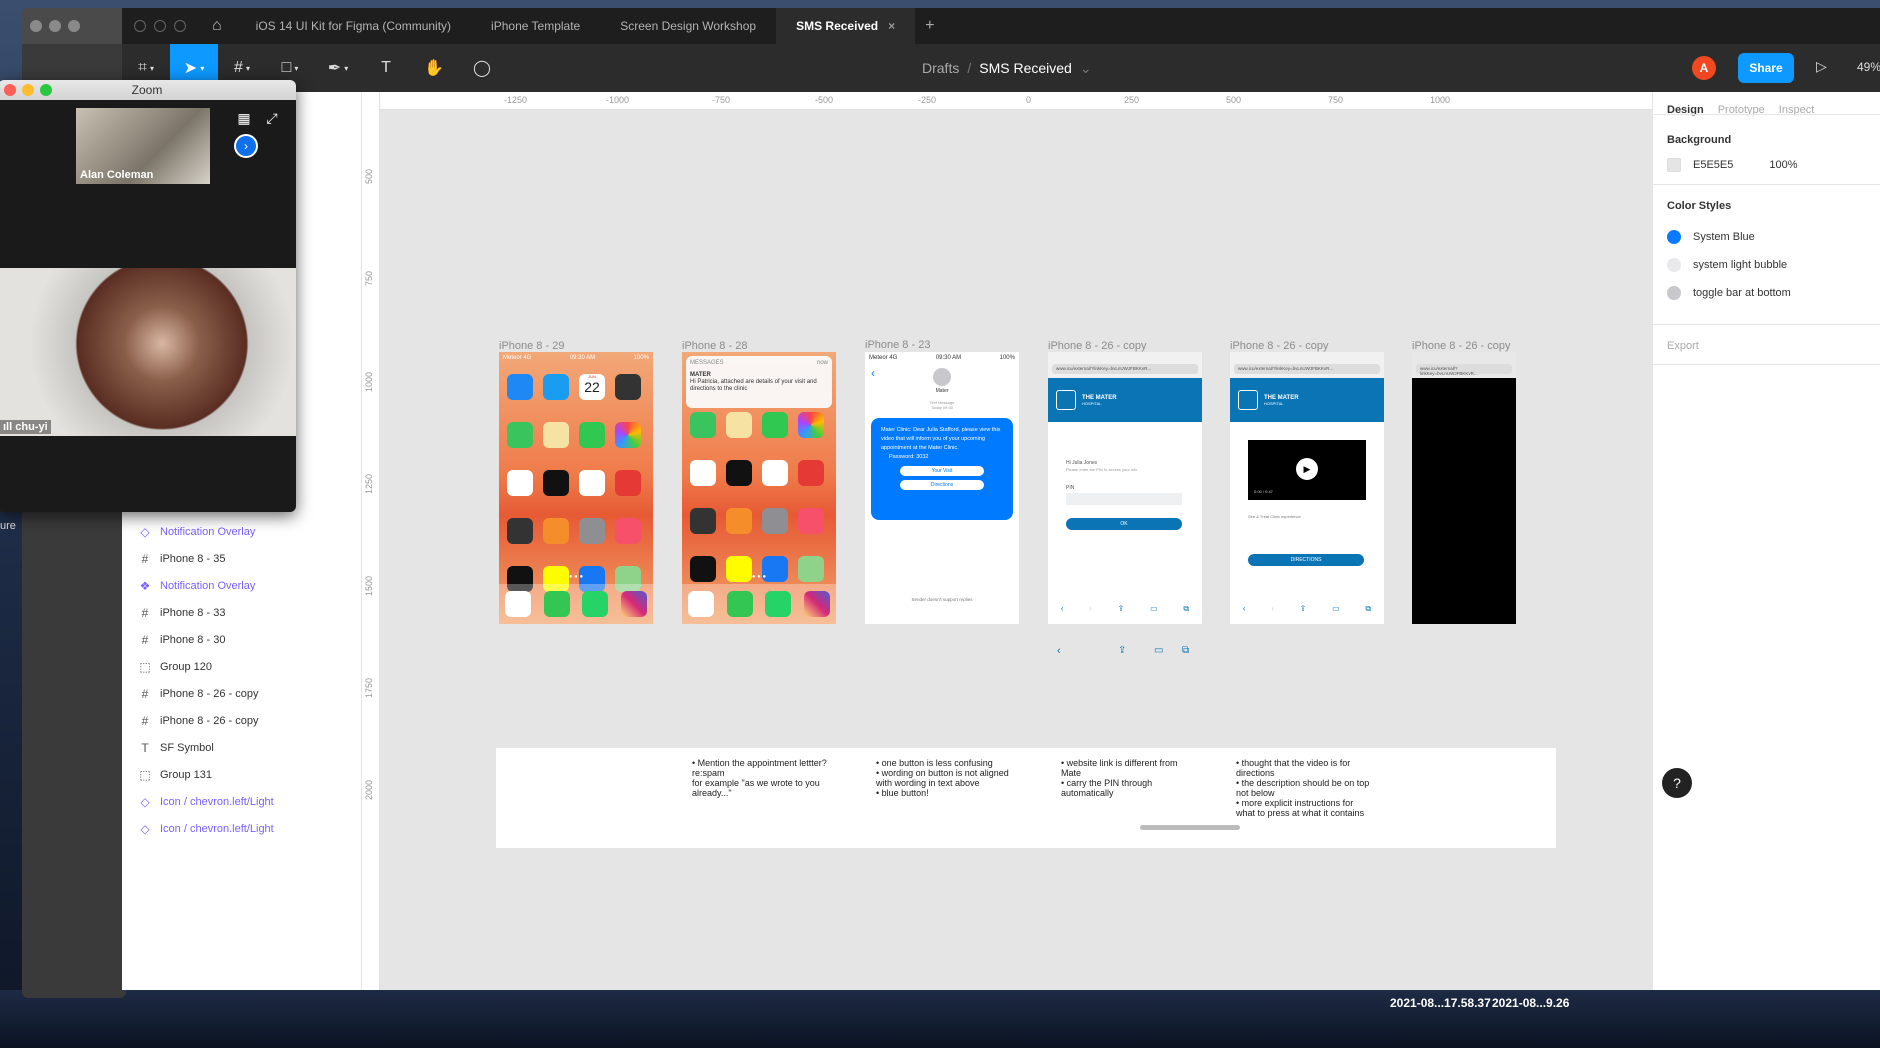  I want to click on close-window-icon, so click(140, 26).